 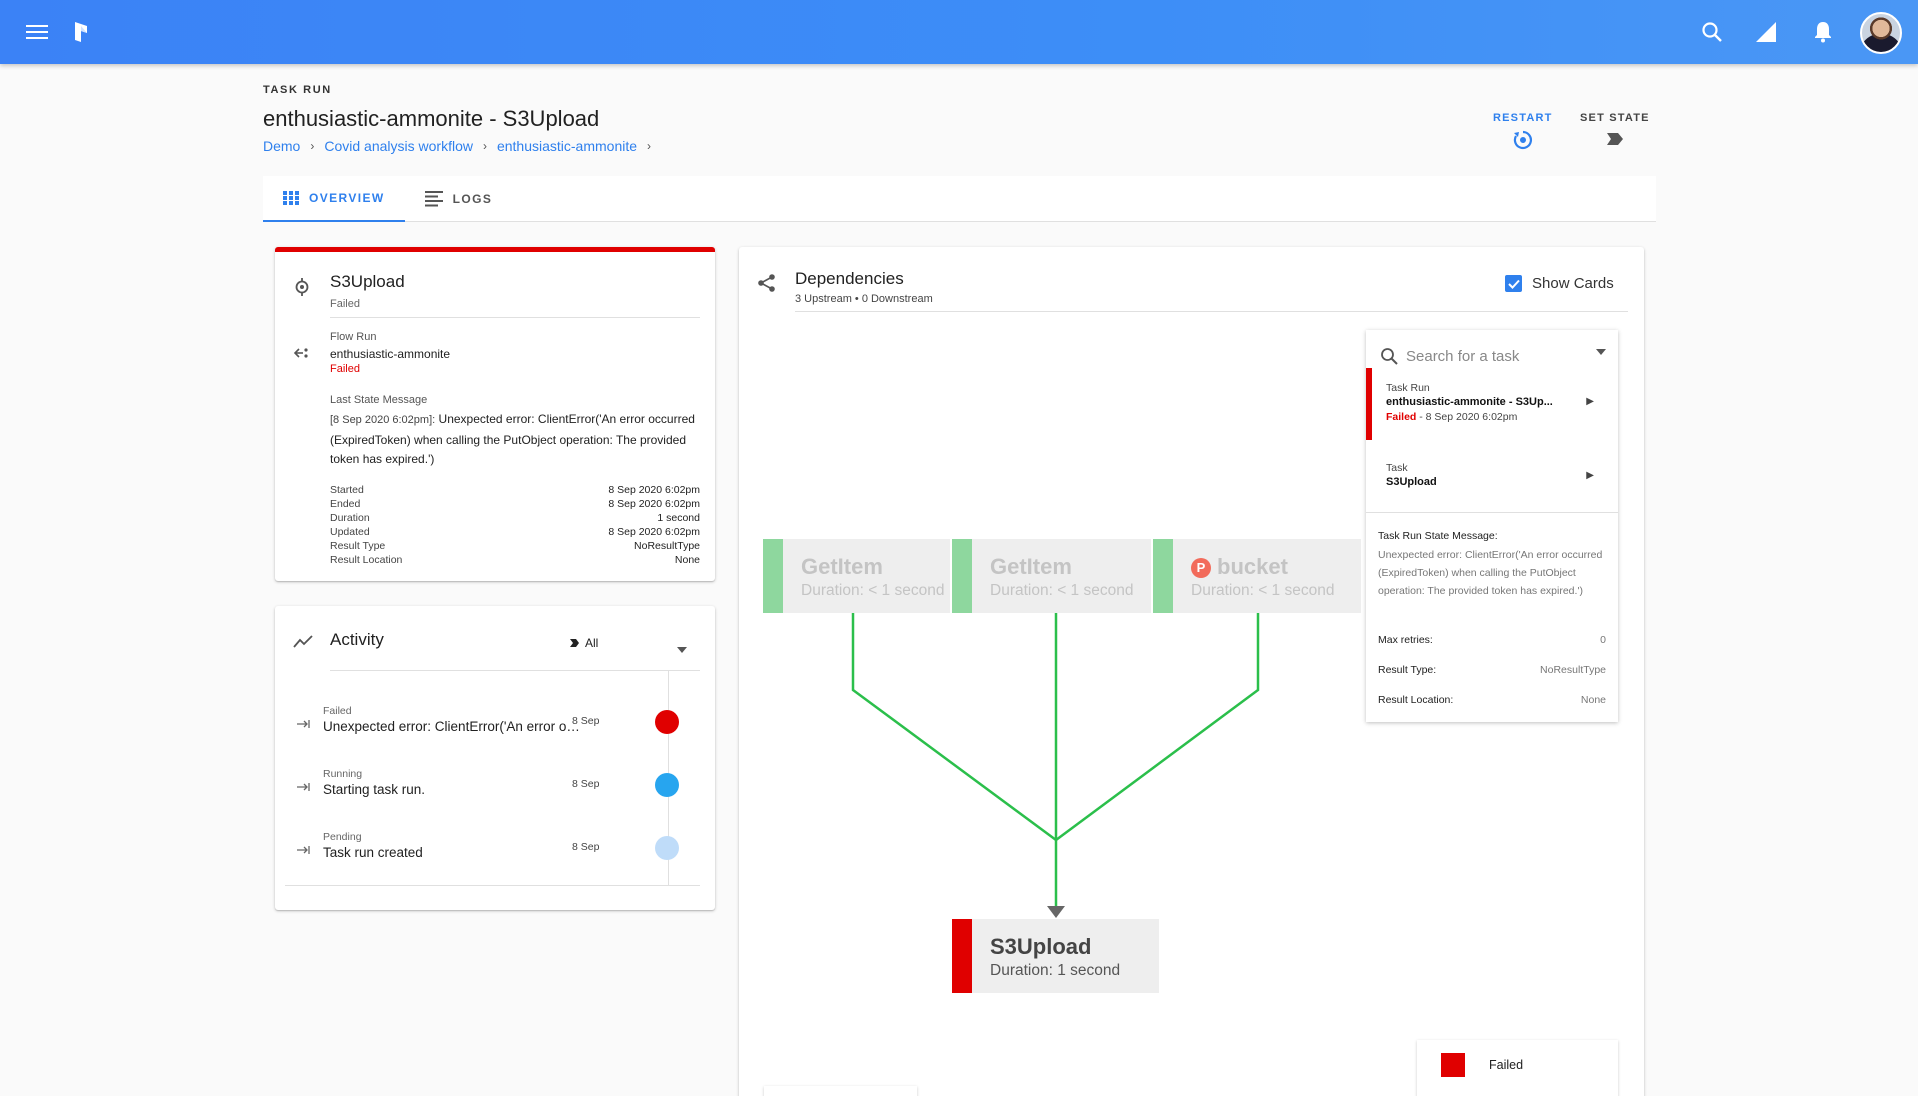 What do you see at coordinates (1438, 536) in the screenshot?
I see `state-message-label: Task Run State Message:` at bounding box center [1438, 536].